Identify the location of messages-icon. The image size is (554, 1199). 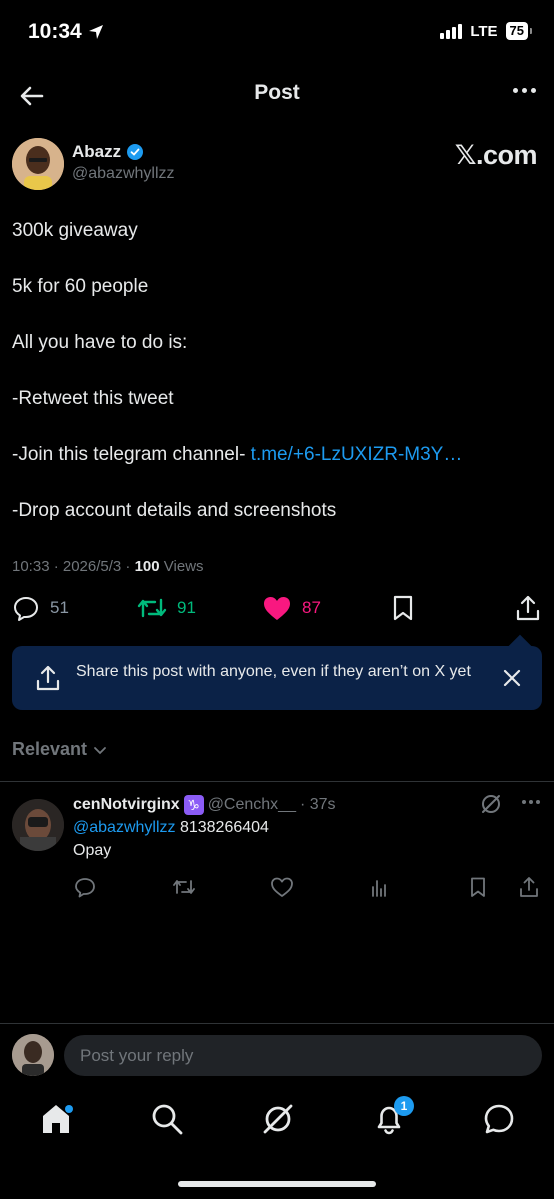
(499, 1119).